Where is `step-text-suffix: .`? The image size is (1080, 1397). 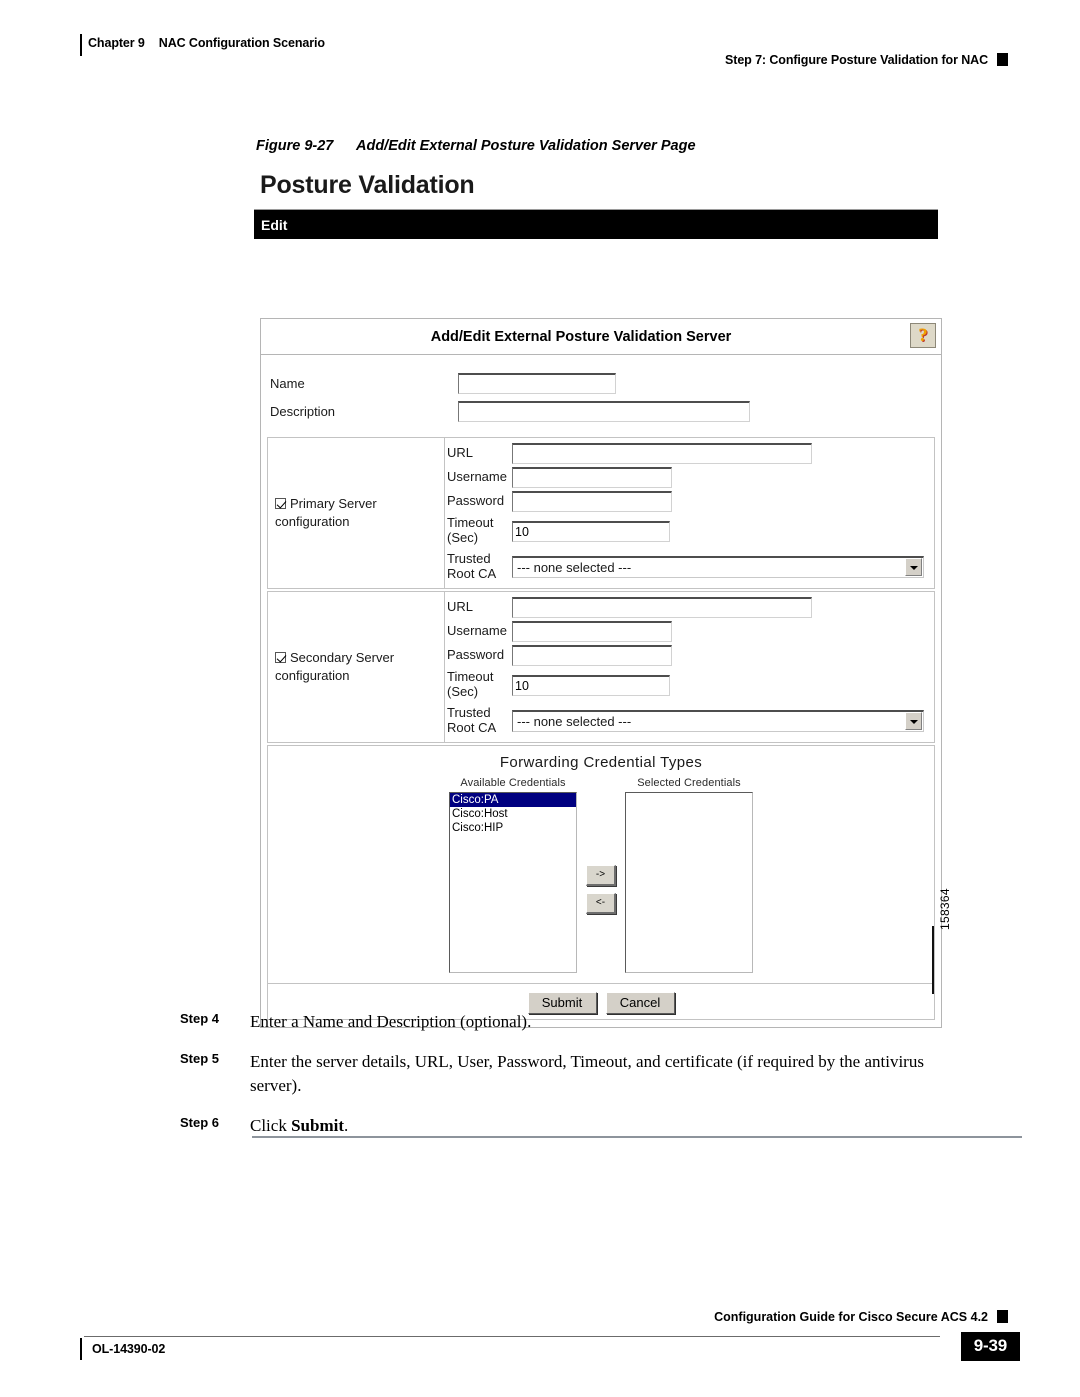 step-text-suffix: . is located at coordinates (346, 1126).